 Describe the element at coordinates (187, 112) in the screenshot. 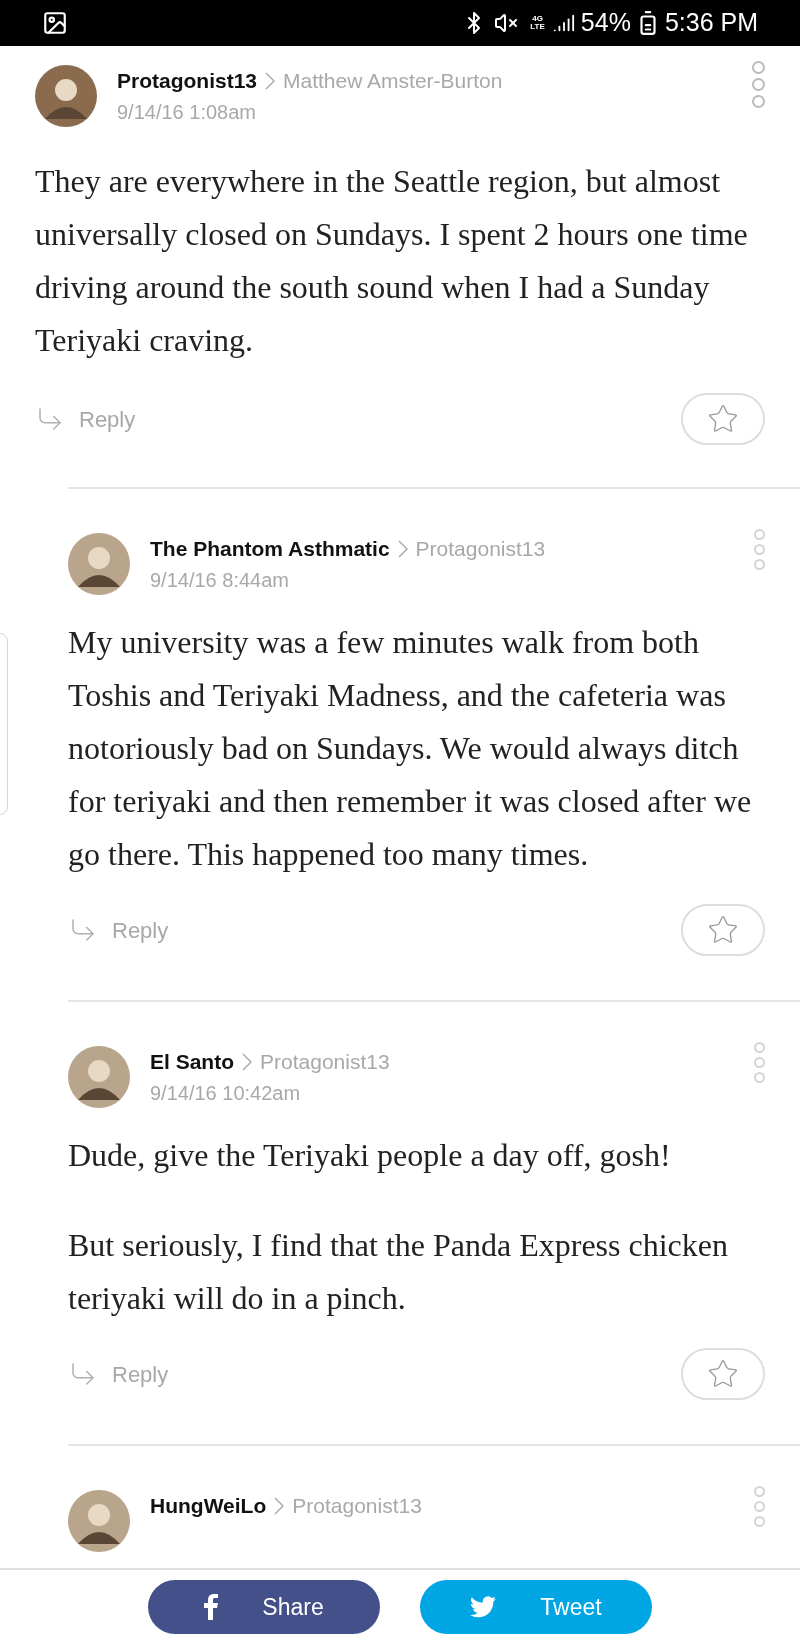

I see `comment-date: 9/14/16 1:08am` at that location.